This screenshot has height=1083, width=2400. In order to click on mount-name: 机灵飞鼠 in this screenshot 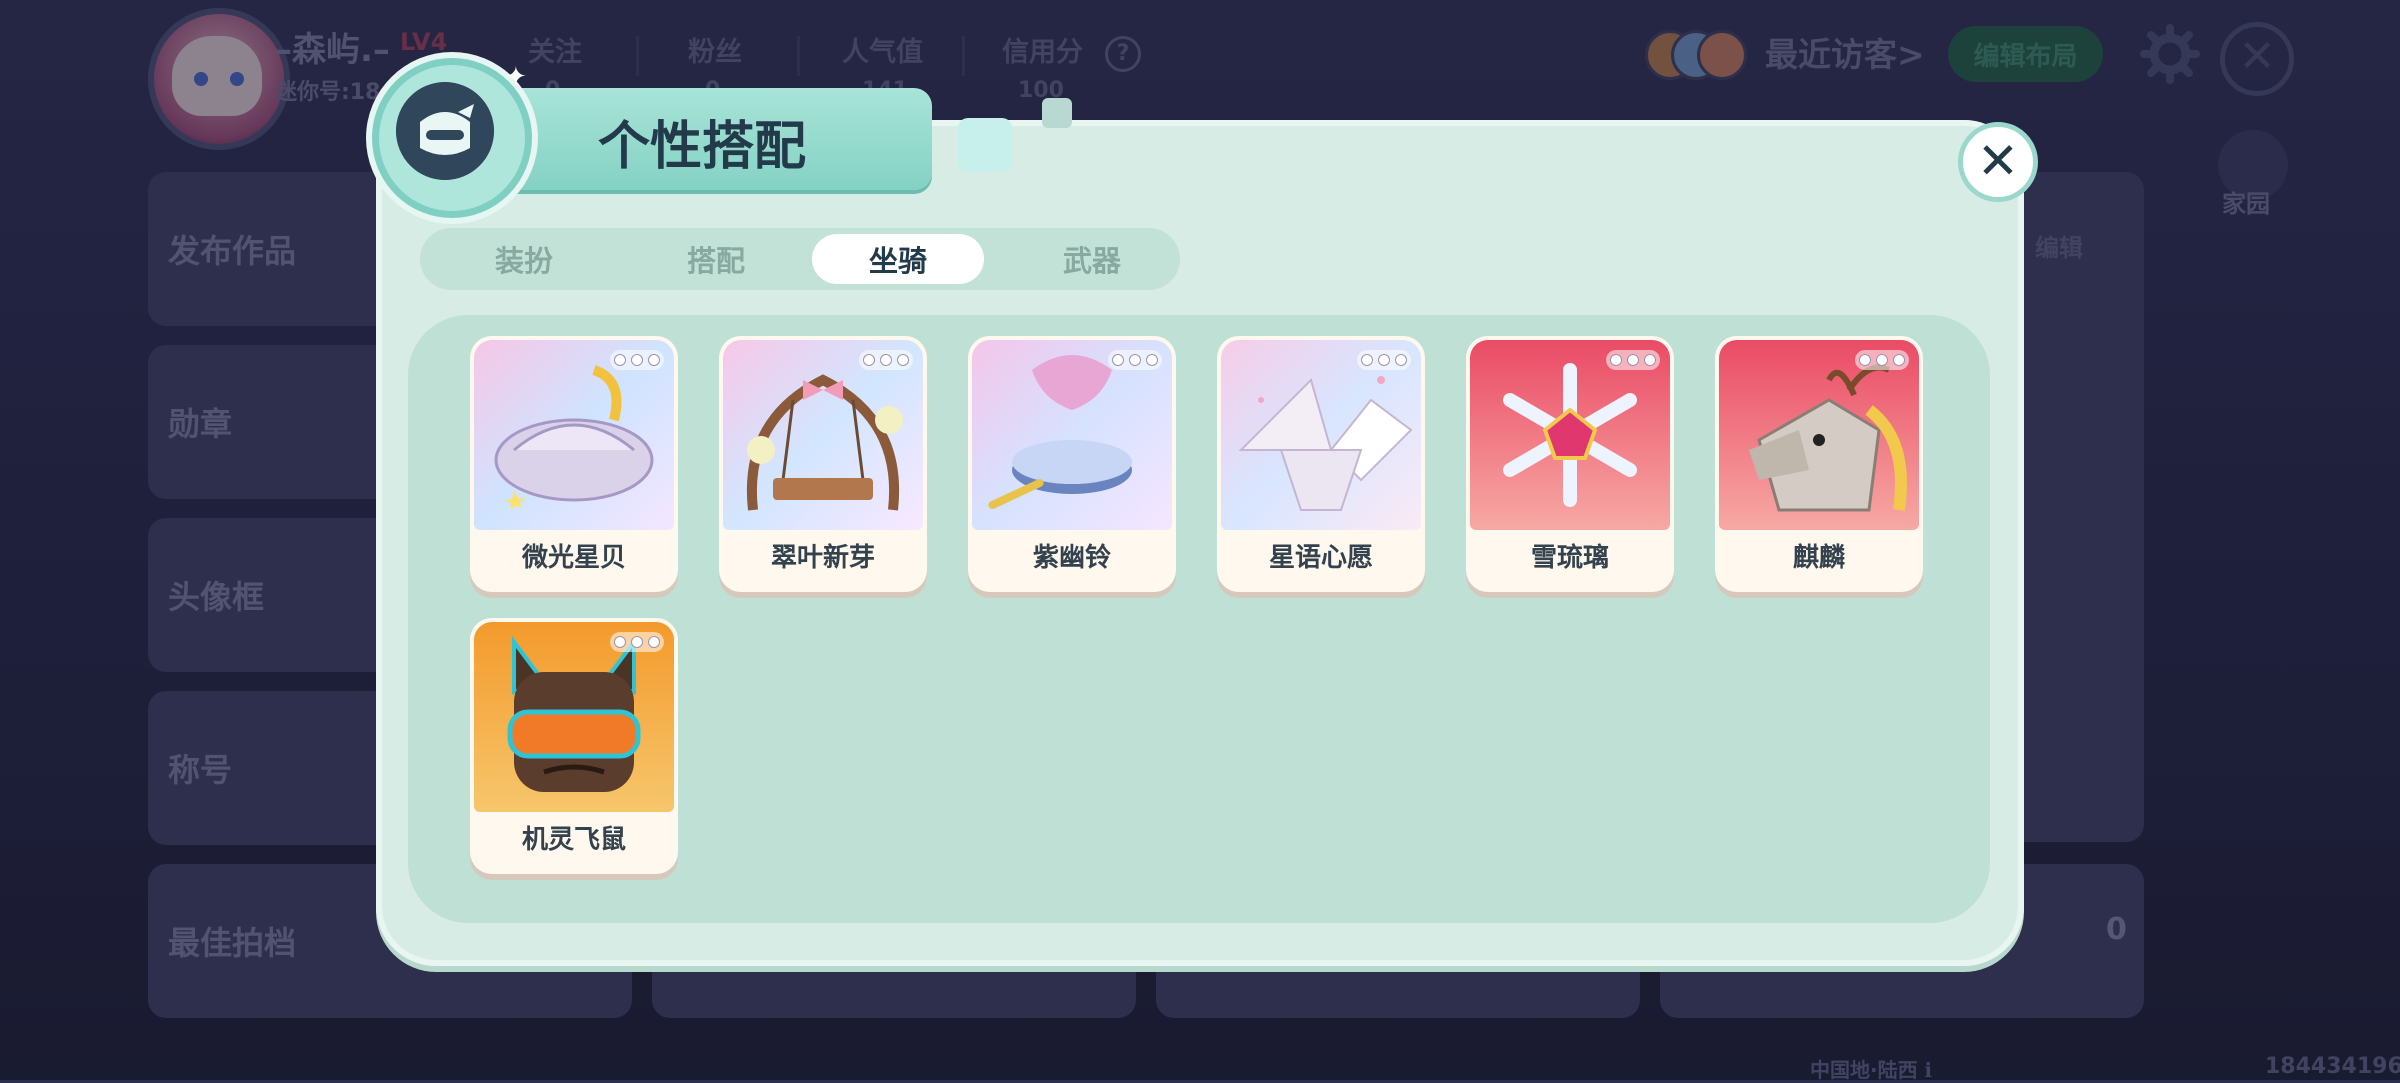, I will do `click(573, 840)`.